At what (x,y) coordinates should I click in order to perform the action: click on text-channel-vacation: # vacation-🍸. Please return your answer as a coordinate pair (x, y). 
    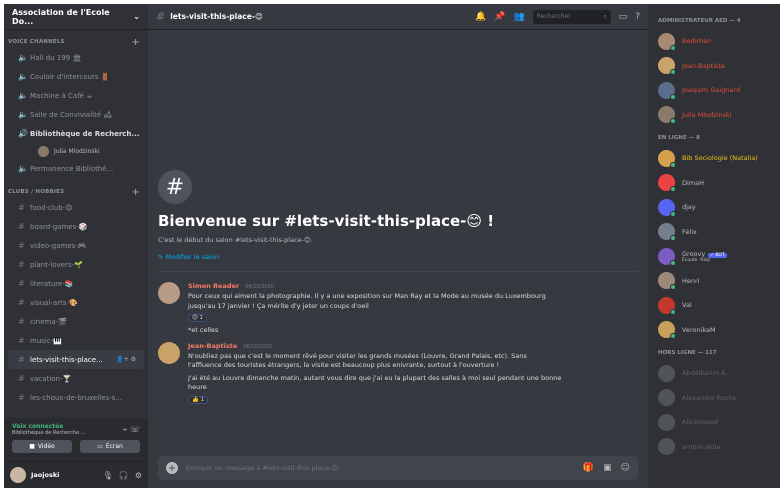
    Looking at the image, I should click on (76, 378).